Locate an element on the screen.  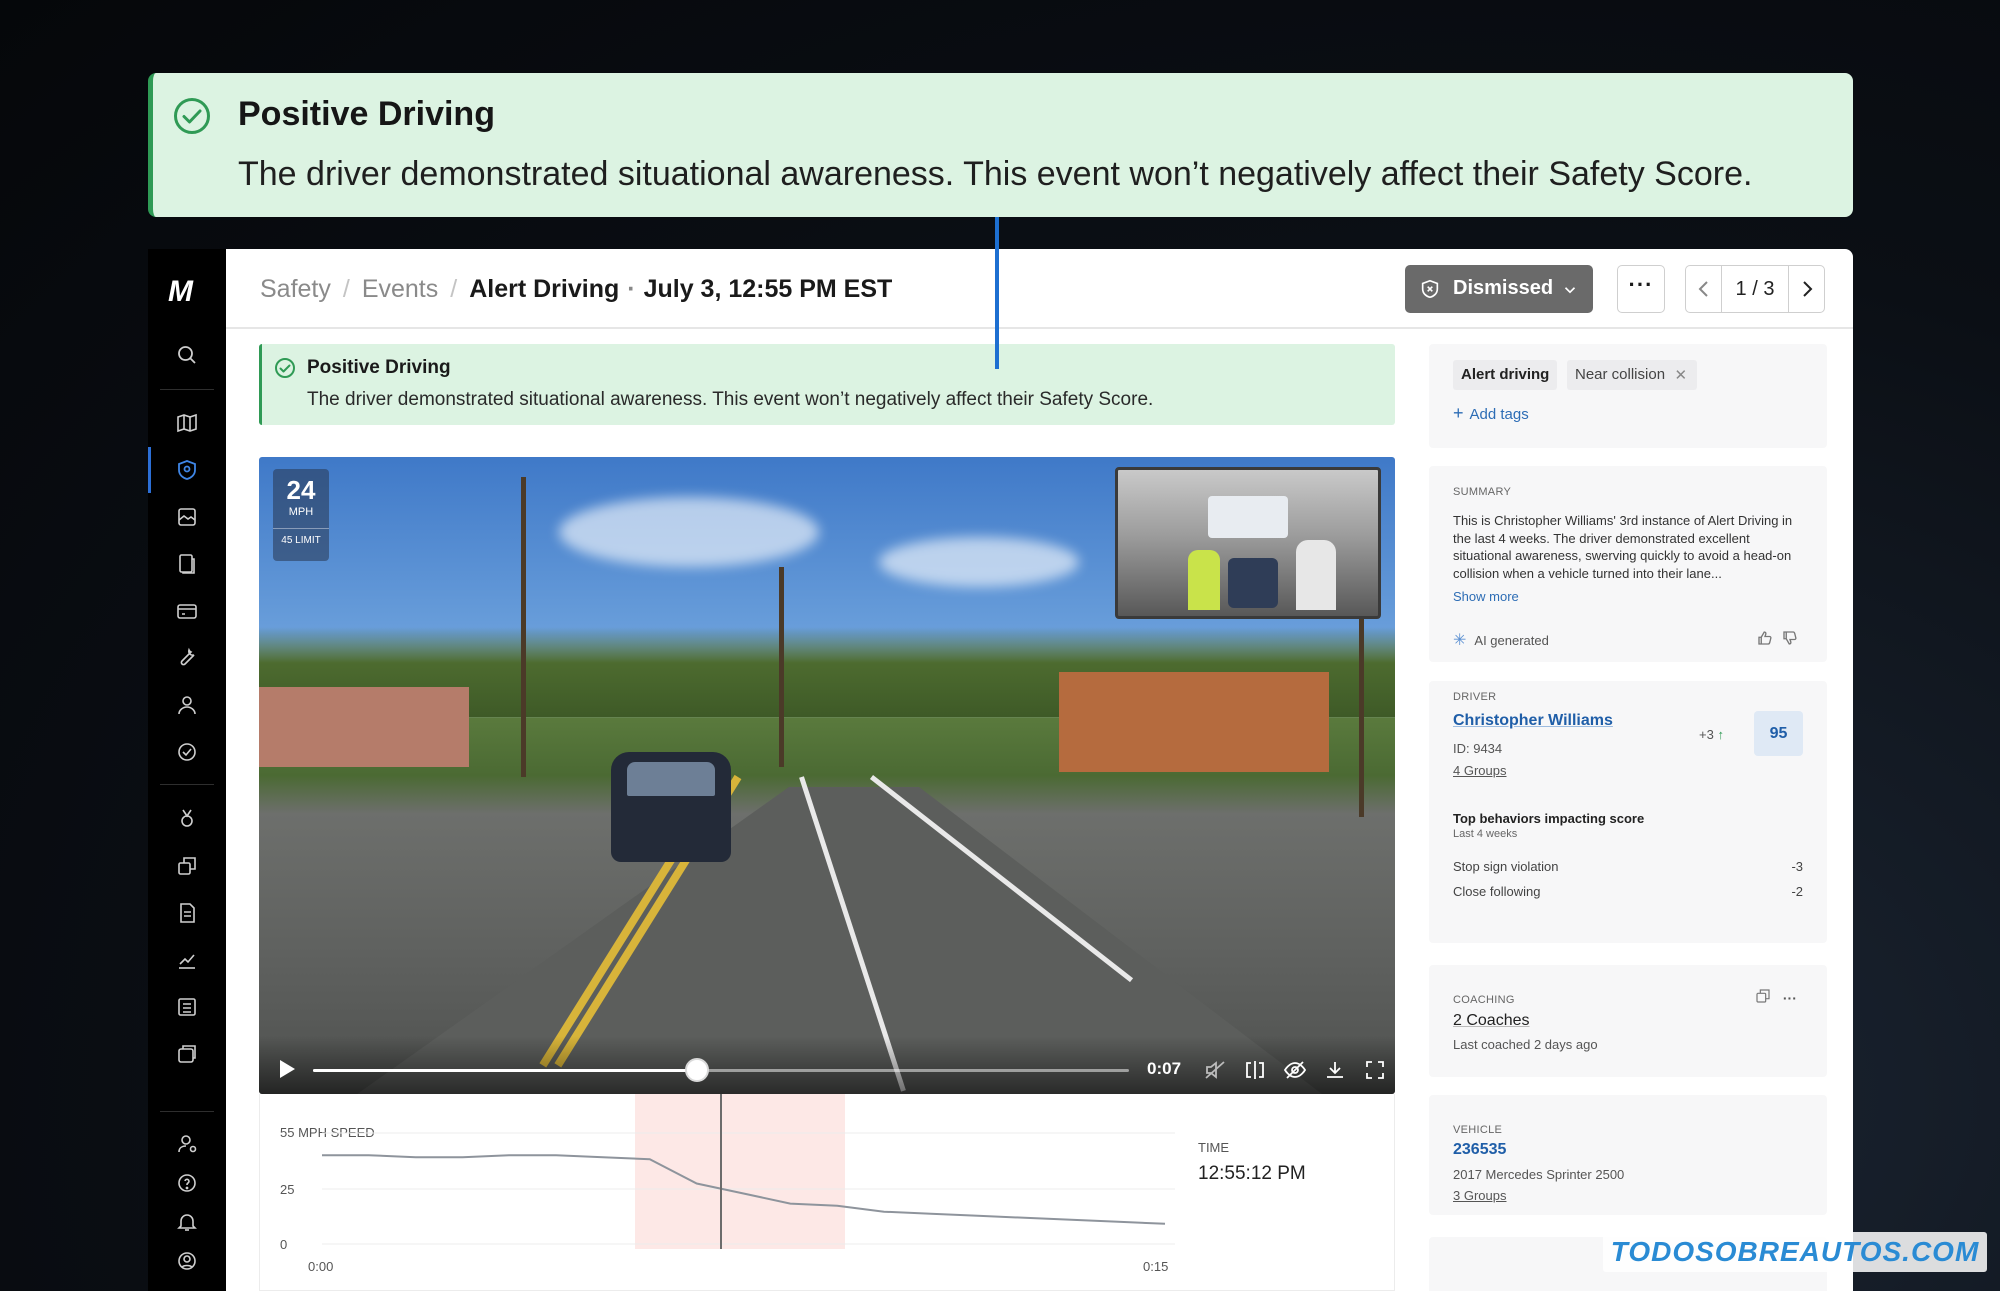
show-more-link: Show more is located at coordinates (1486, 596).